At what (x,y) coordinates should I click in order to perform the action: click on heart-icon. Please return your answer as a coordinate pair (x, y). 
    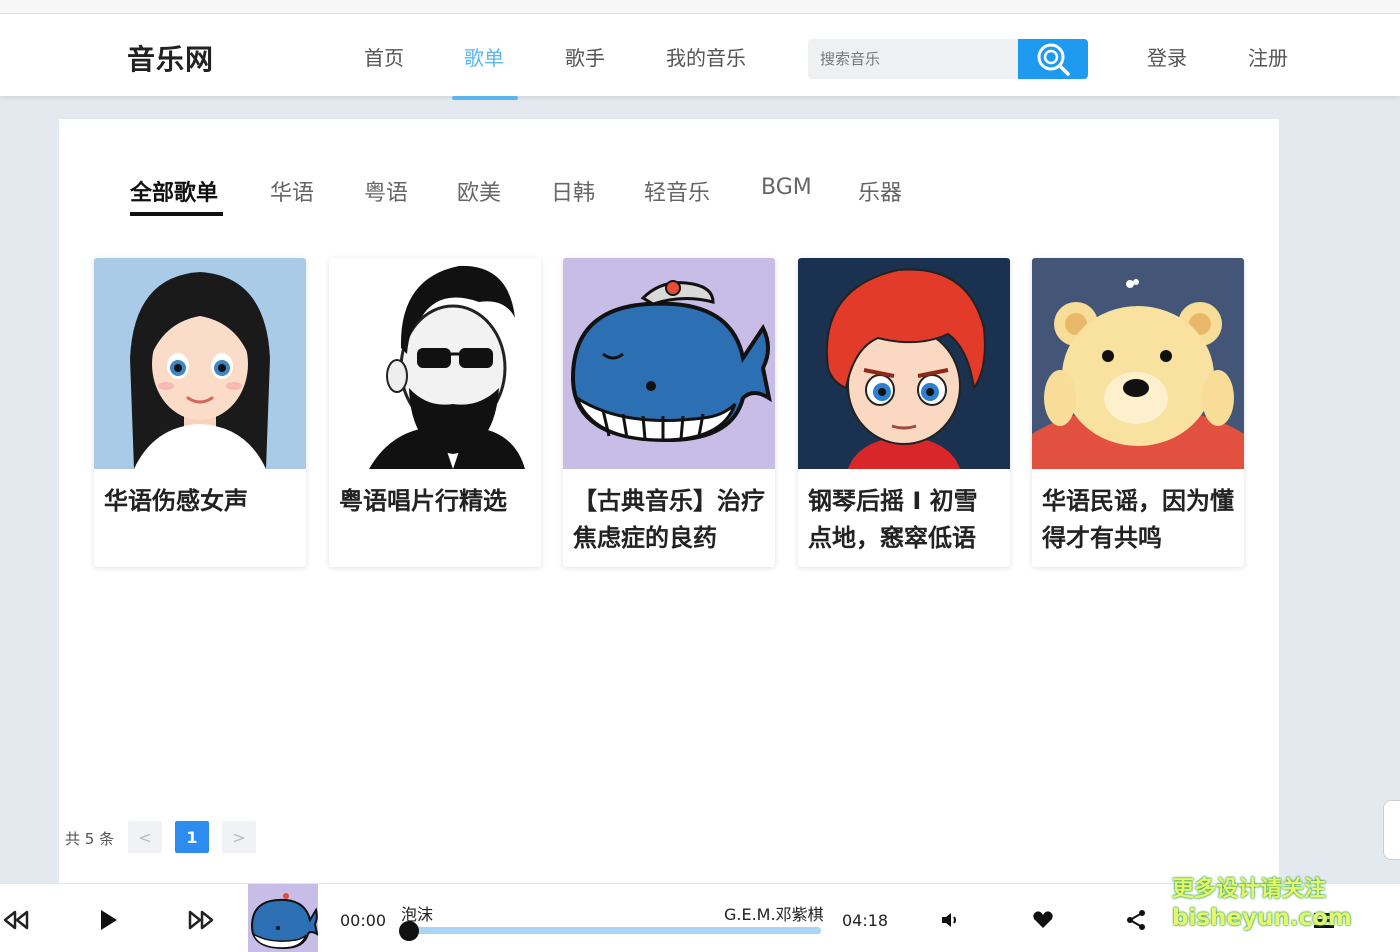
    Looking at the image, I should click on (1043, 919).